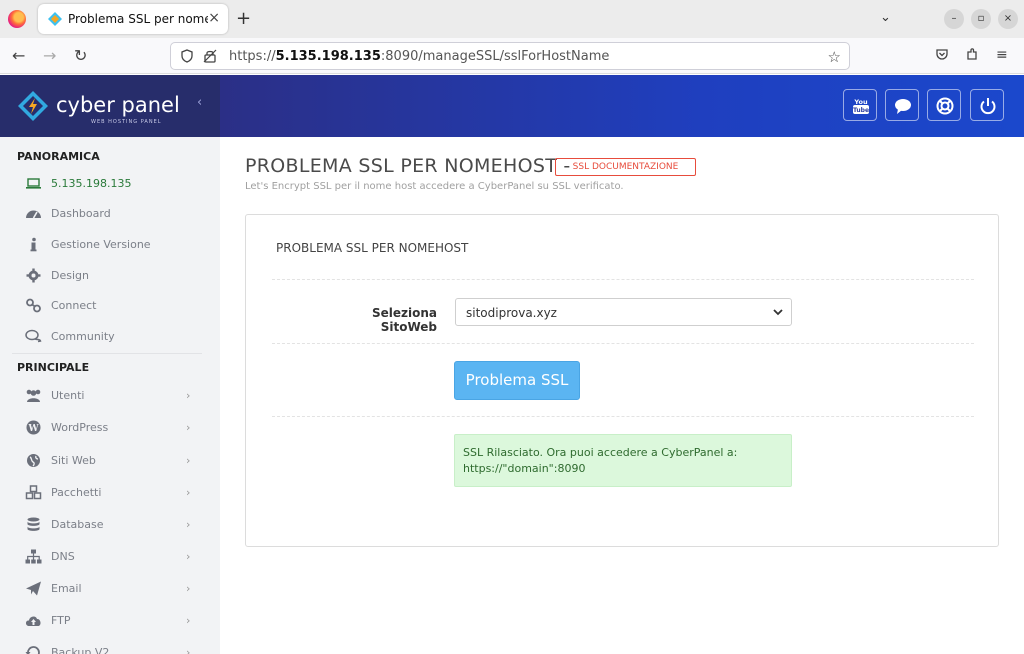  I want to click on link-icon, so click(33, 305).